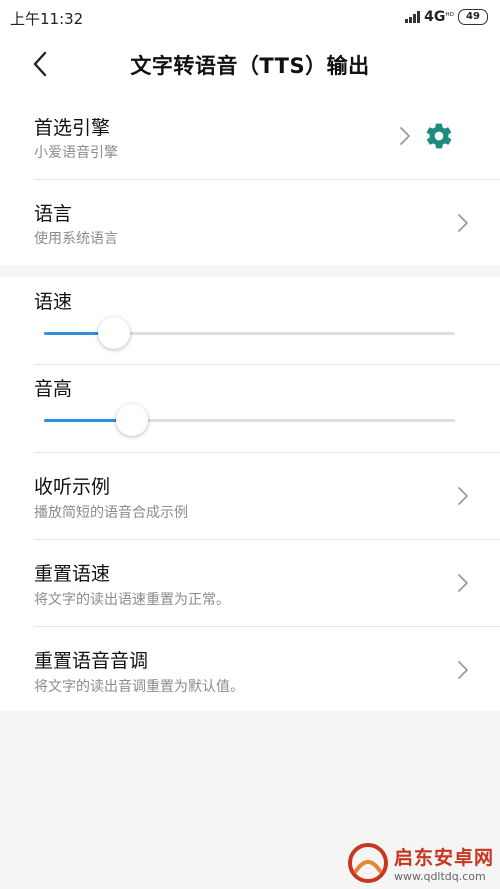  What do you see at coordinates (439, 876) in the screenshot?
I see `watermark-url: www.qdltdq.com` at bounding box center [439, 876].